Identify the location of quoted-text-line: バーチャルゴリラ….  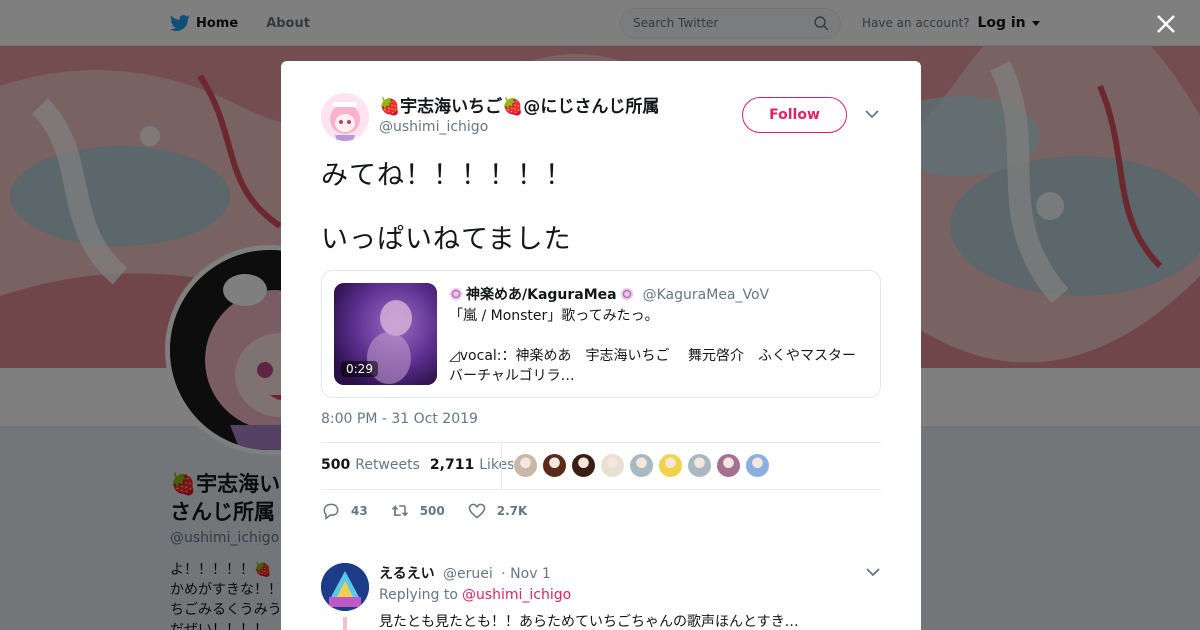
(512, 376).